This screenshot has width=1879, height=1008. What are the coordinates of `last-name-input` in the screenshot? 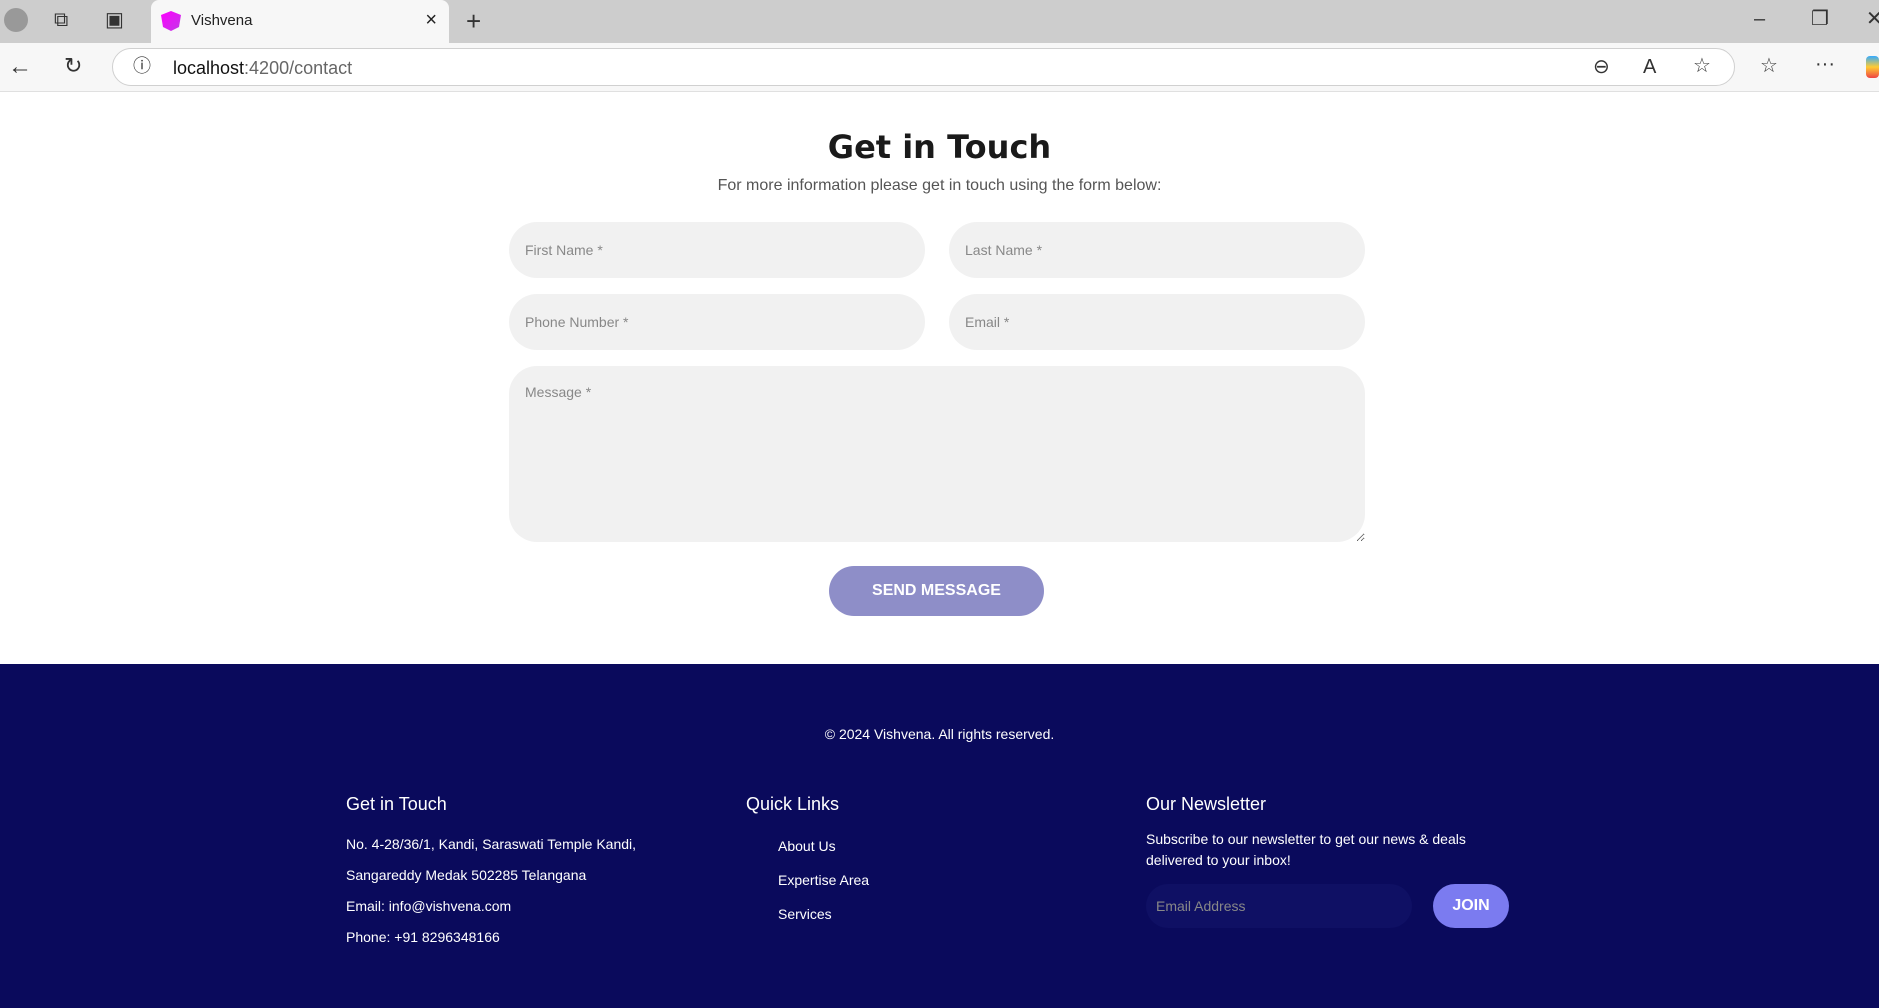 It's located at (1157, 250).